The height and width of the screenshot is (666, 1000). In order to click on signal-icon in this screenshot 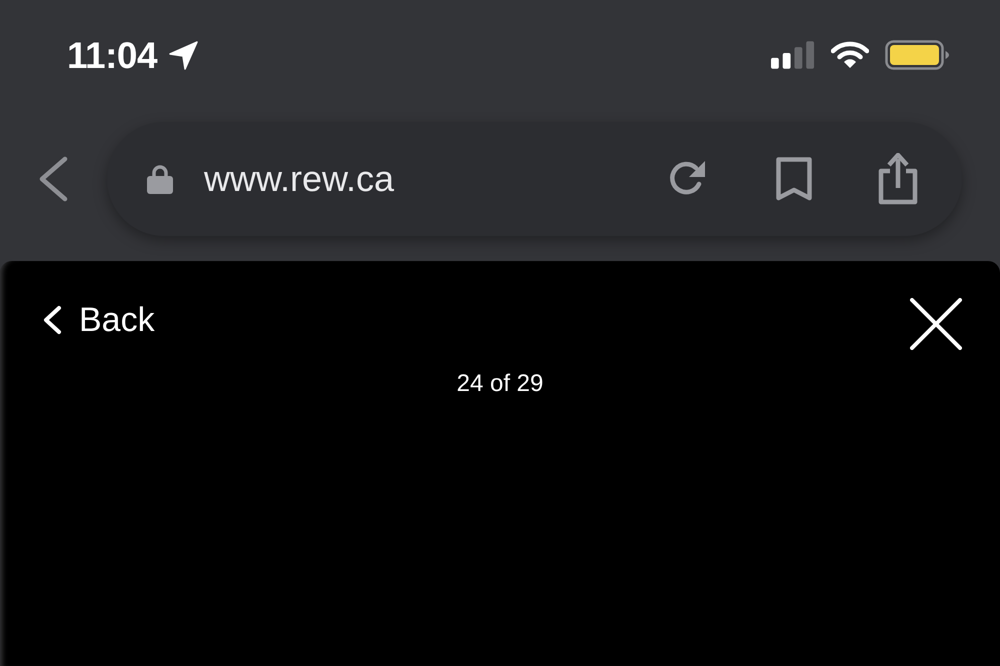, I will do `click(793, 55)`.